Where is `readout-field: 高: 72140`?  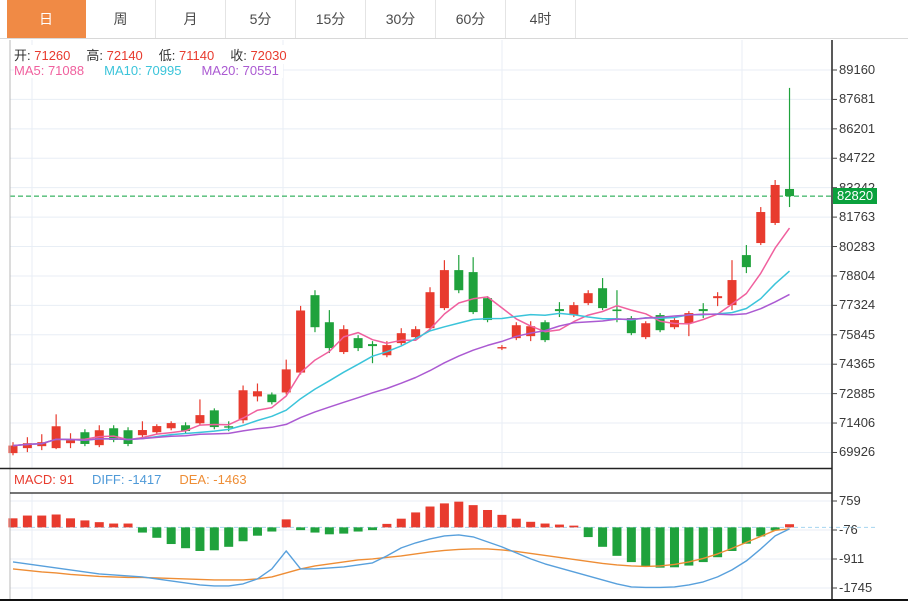
readout-field: 高: 72140 is located at coordinates (114, 54).